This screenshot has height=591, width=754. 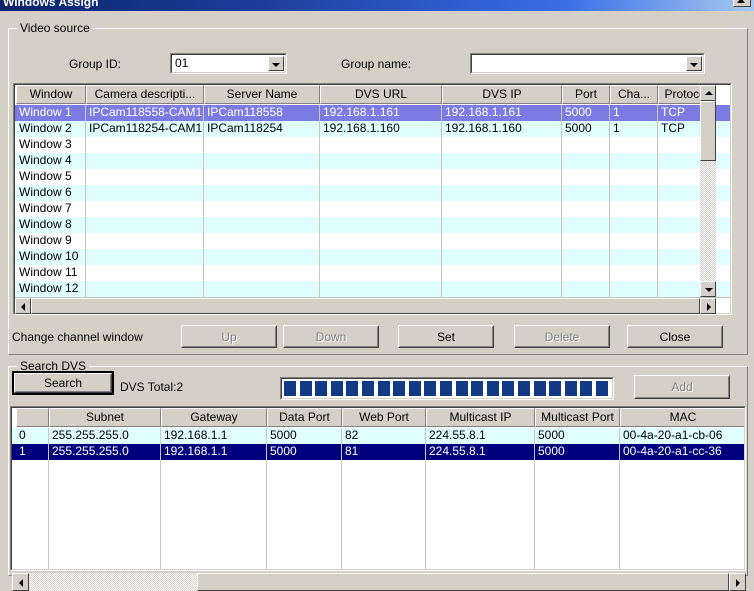 What do you see at coordinates (214, 417) in the screenshot?
I see `column-header-gateway: Gateway` at bounding box center [214, 417].